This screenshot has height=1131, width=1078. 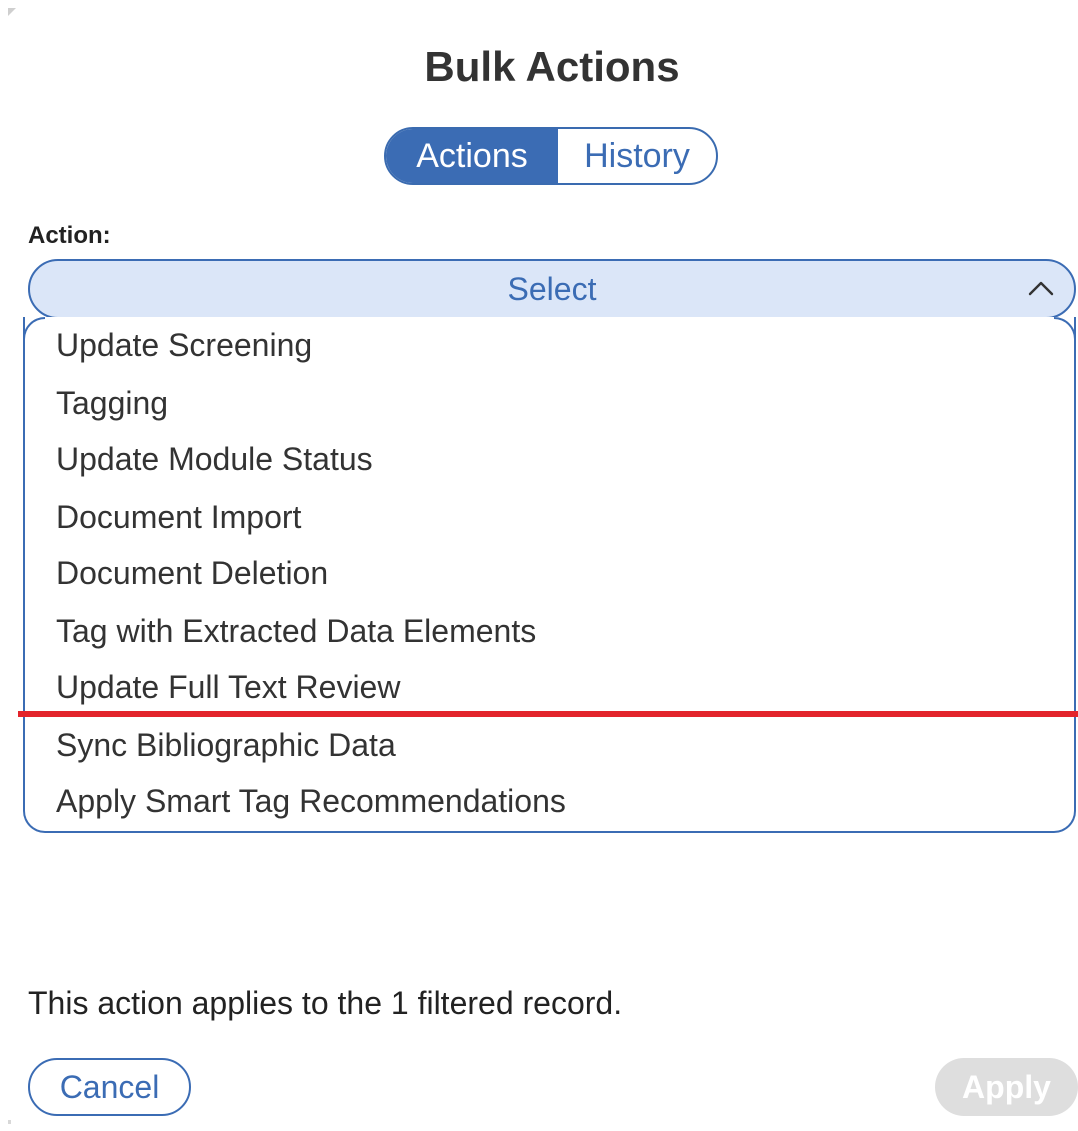 I want to click on tab-actions: Actions, so click(x=472, y=156).